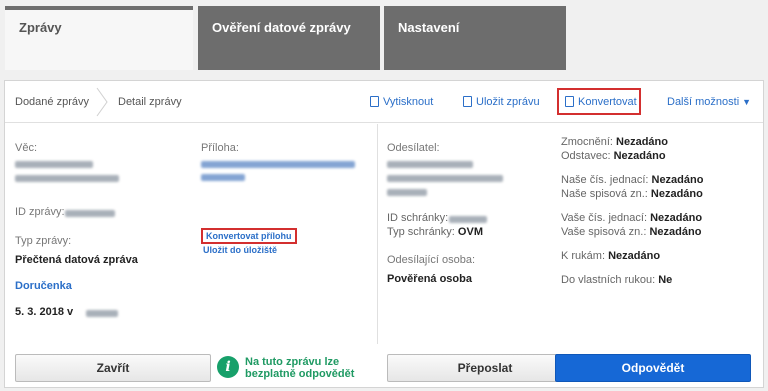 The image size is (768, 391). I want to click on more-options-label: Další možnosti, so click(703, 102).